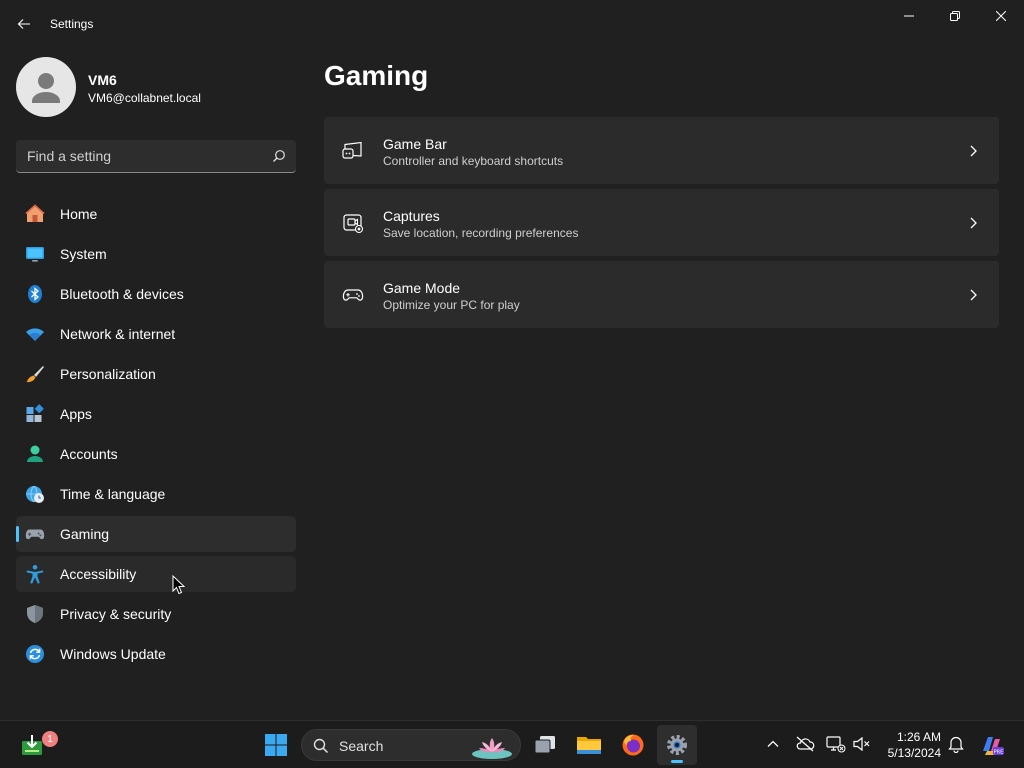 The image size is (1024, 768). Describe the element at coordinates (76, 414) in the screenshot. I see `sidebar-item-label: Apps` at that location.